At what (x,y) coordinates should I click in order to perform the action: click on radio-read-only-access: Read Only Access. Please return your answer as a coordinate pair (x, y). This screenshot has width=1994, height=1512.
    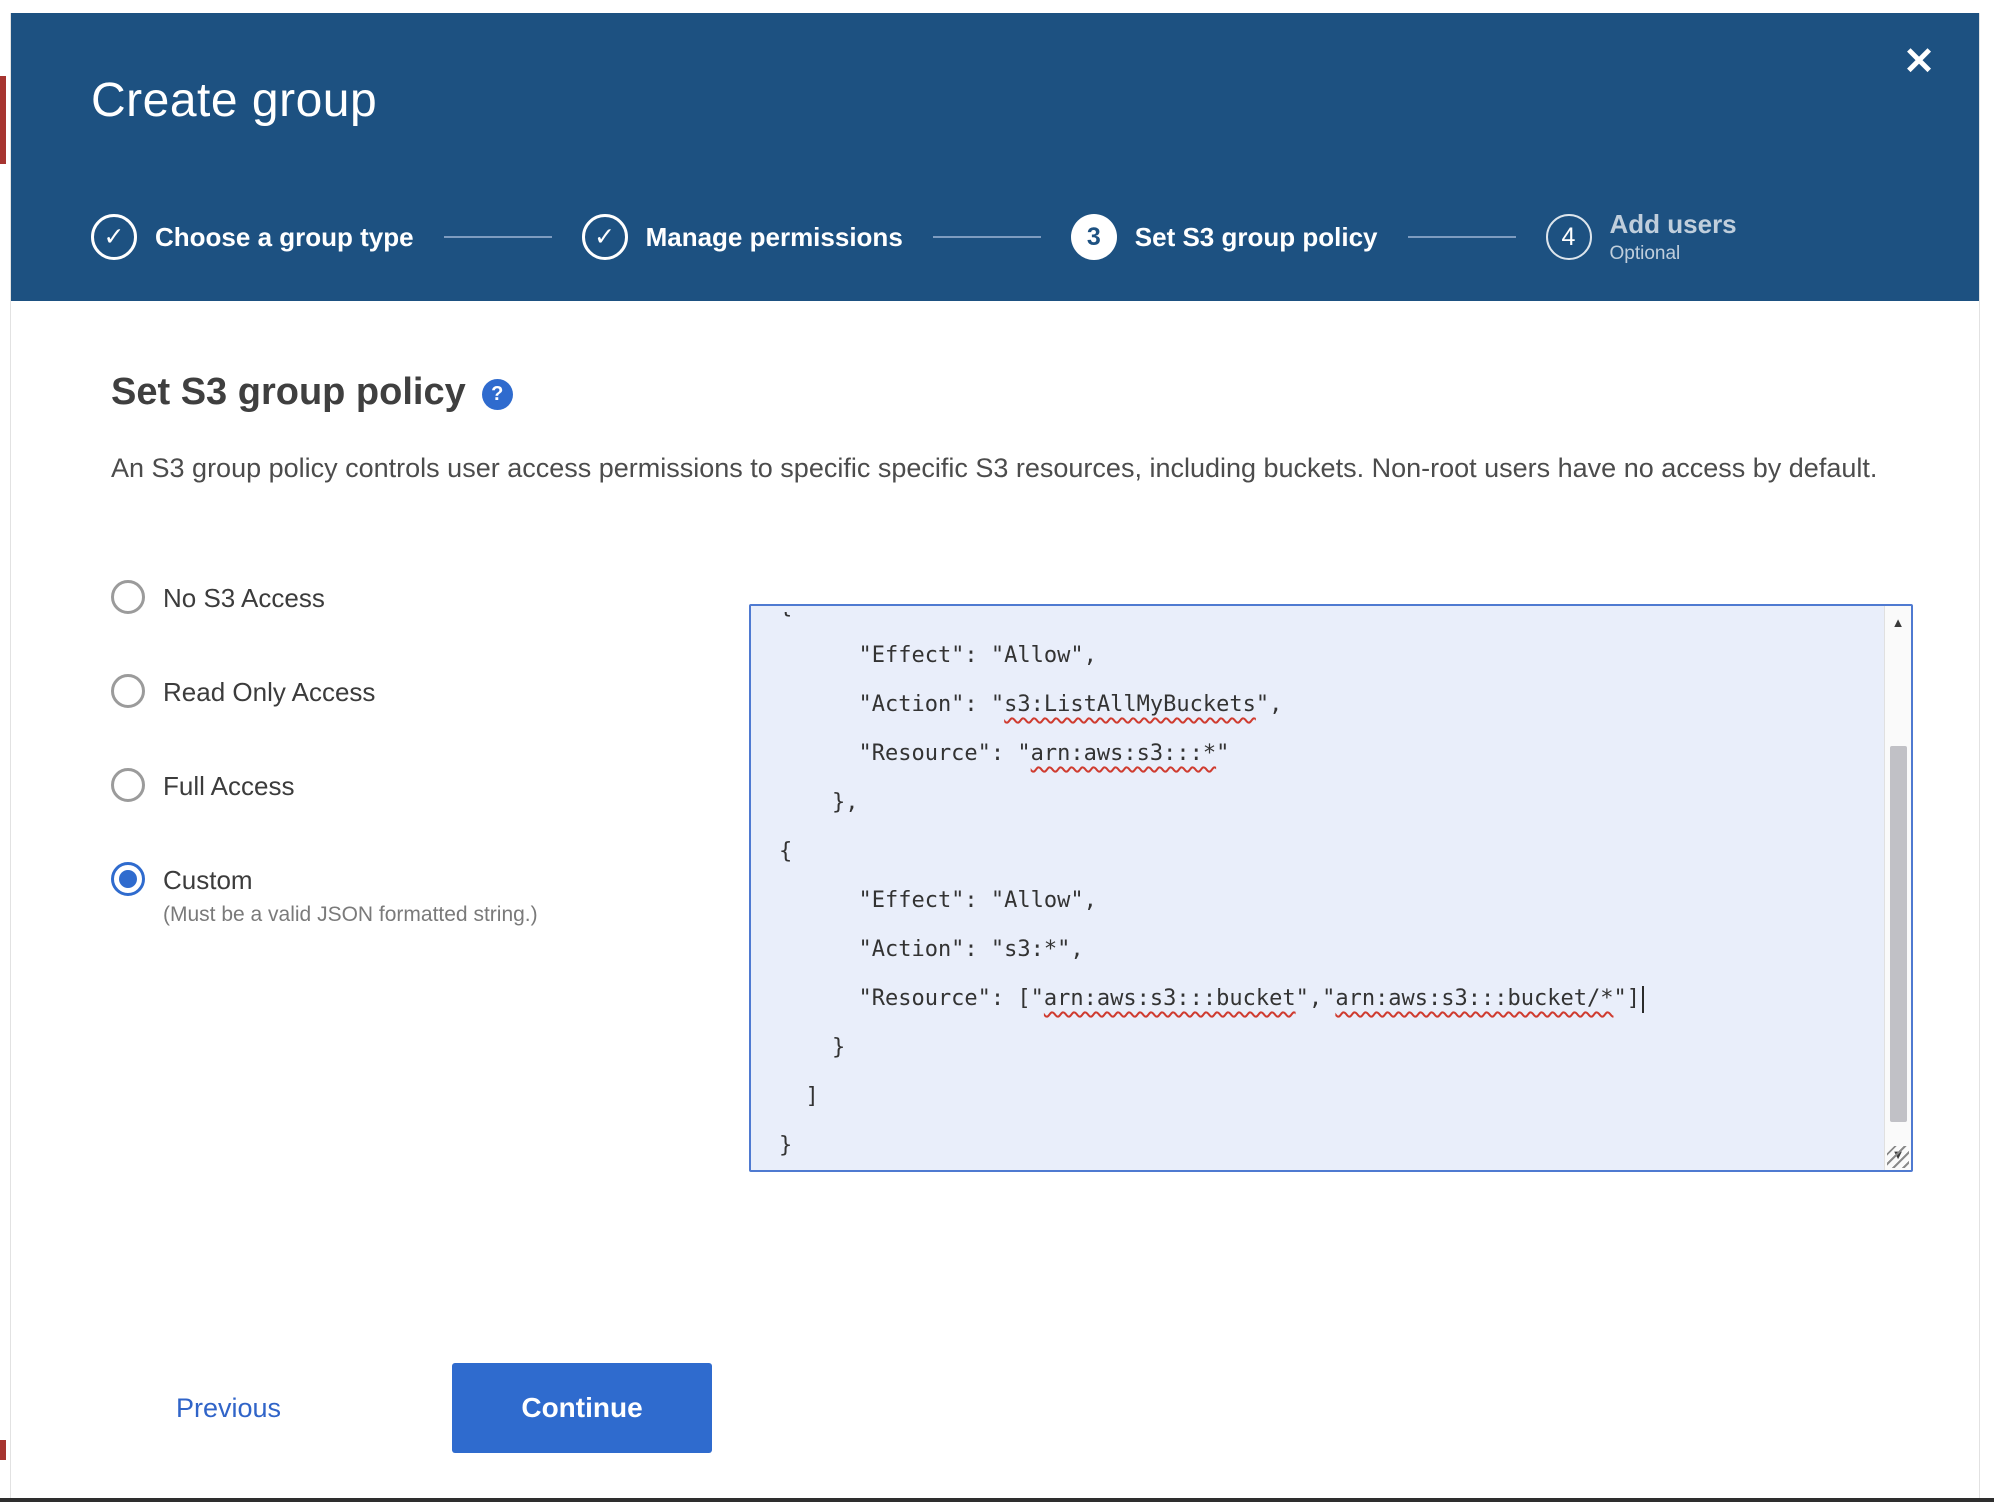
    Looking at the image, I should click on (324, 692).